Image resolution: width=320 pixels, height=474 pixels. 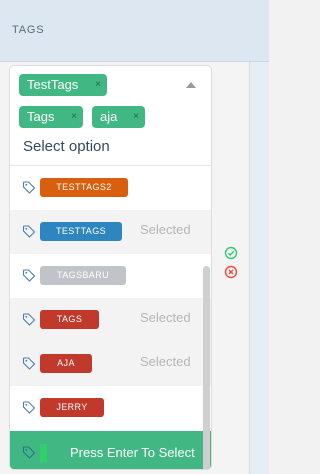 I want to click on selected-tag-label: Tags, so click(x=41, y=116).